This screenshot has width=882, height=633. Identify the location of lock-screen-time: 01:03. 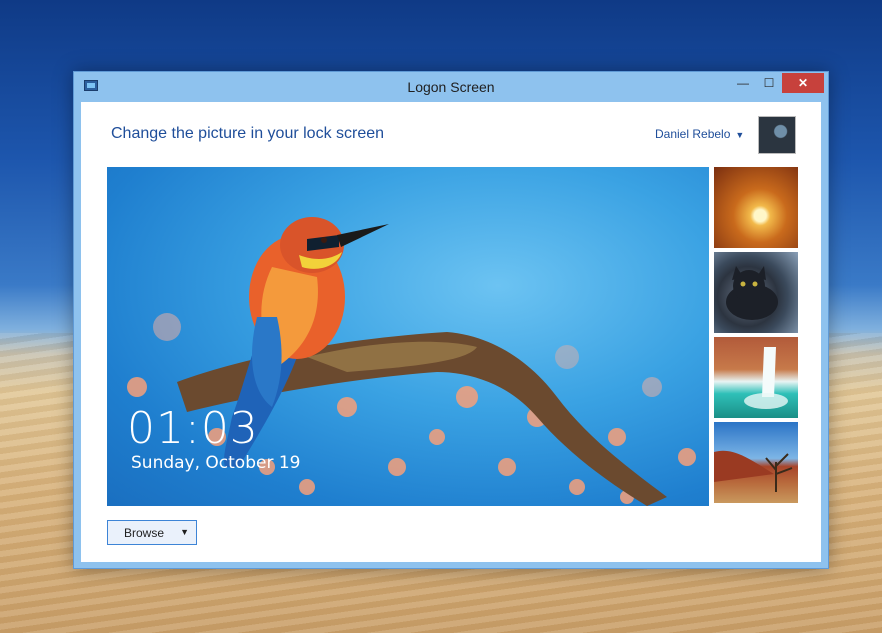
(193, 428).